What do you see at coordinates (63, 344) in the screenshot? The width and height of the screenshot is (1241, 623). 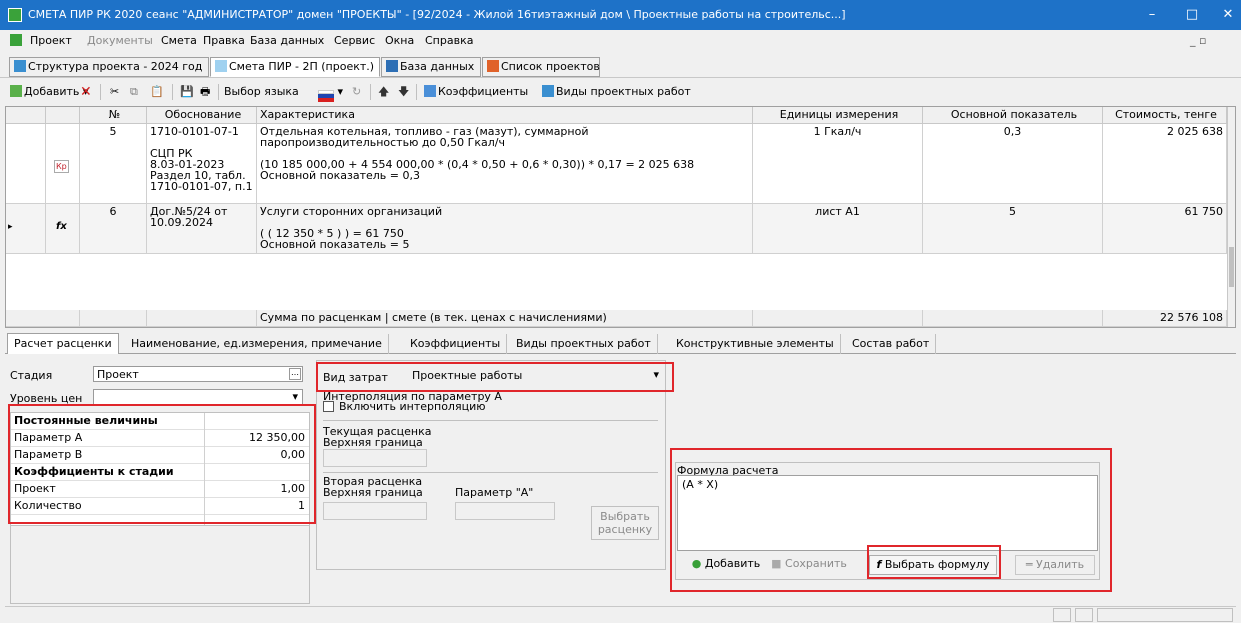 I see `tab-rate-calculation: Расчет расценки` at bounding box center [63, 344].